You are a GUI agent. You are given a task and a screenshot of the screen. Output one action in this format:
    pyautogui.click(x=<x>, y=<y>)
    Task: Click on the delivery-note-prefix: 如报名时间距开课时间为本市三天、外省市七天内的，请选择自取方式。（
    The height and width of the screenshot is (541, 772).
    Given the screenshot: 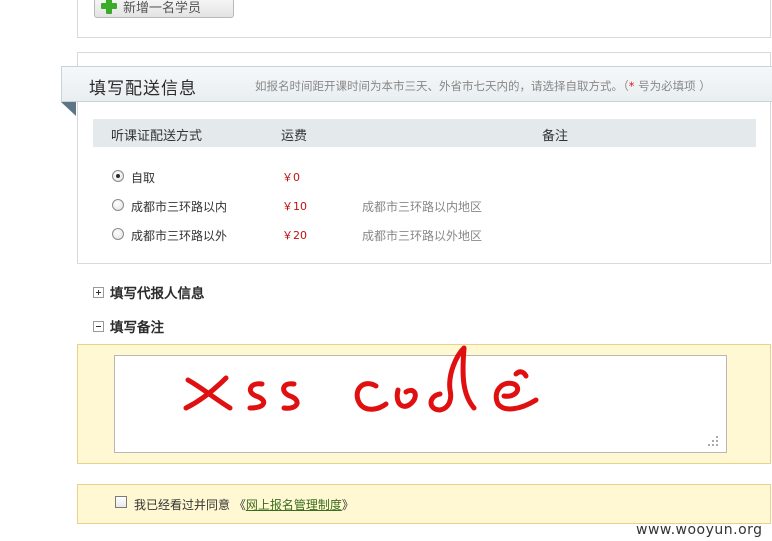 What is the action you would take?
    pyautogui.click(x=442, y=86)
    